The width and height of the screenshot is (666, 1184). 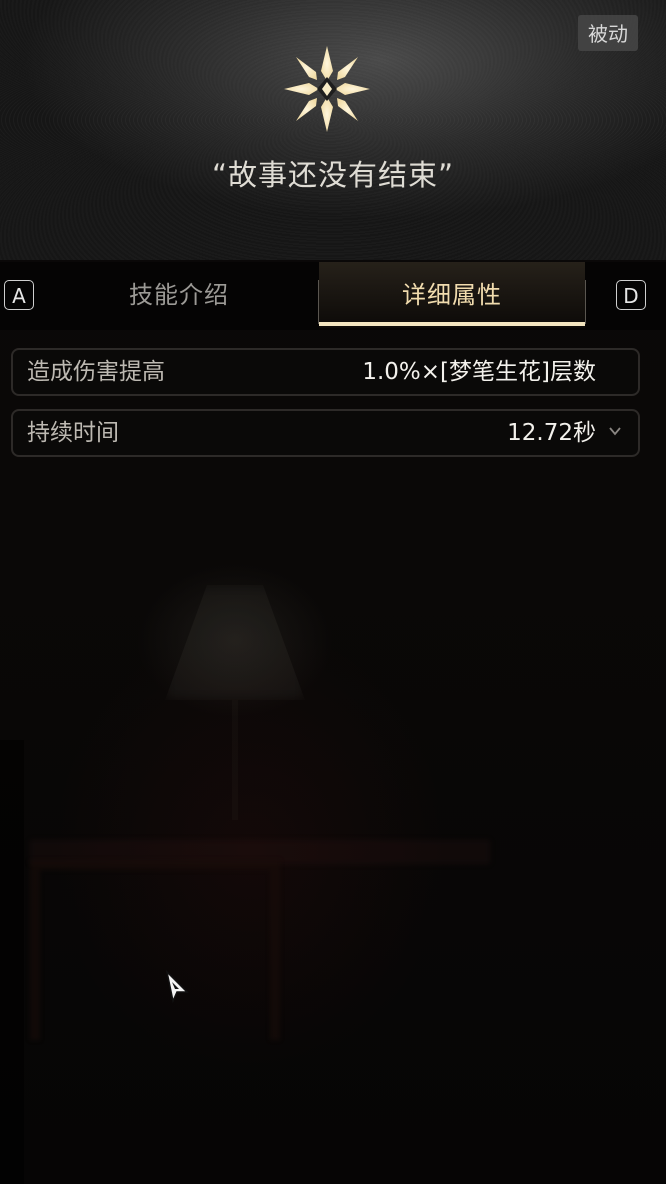 I want to click on tab-divider, so click(x=585, y=302).